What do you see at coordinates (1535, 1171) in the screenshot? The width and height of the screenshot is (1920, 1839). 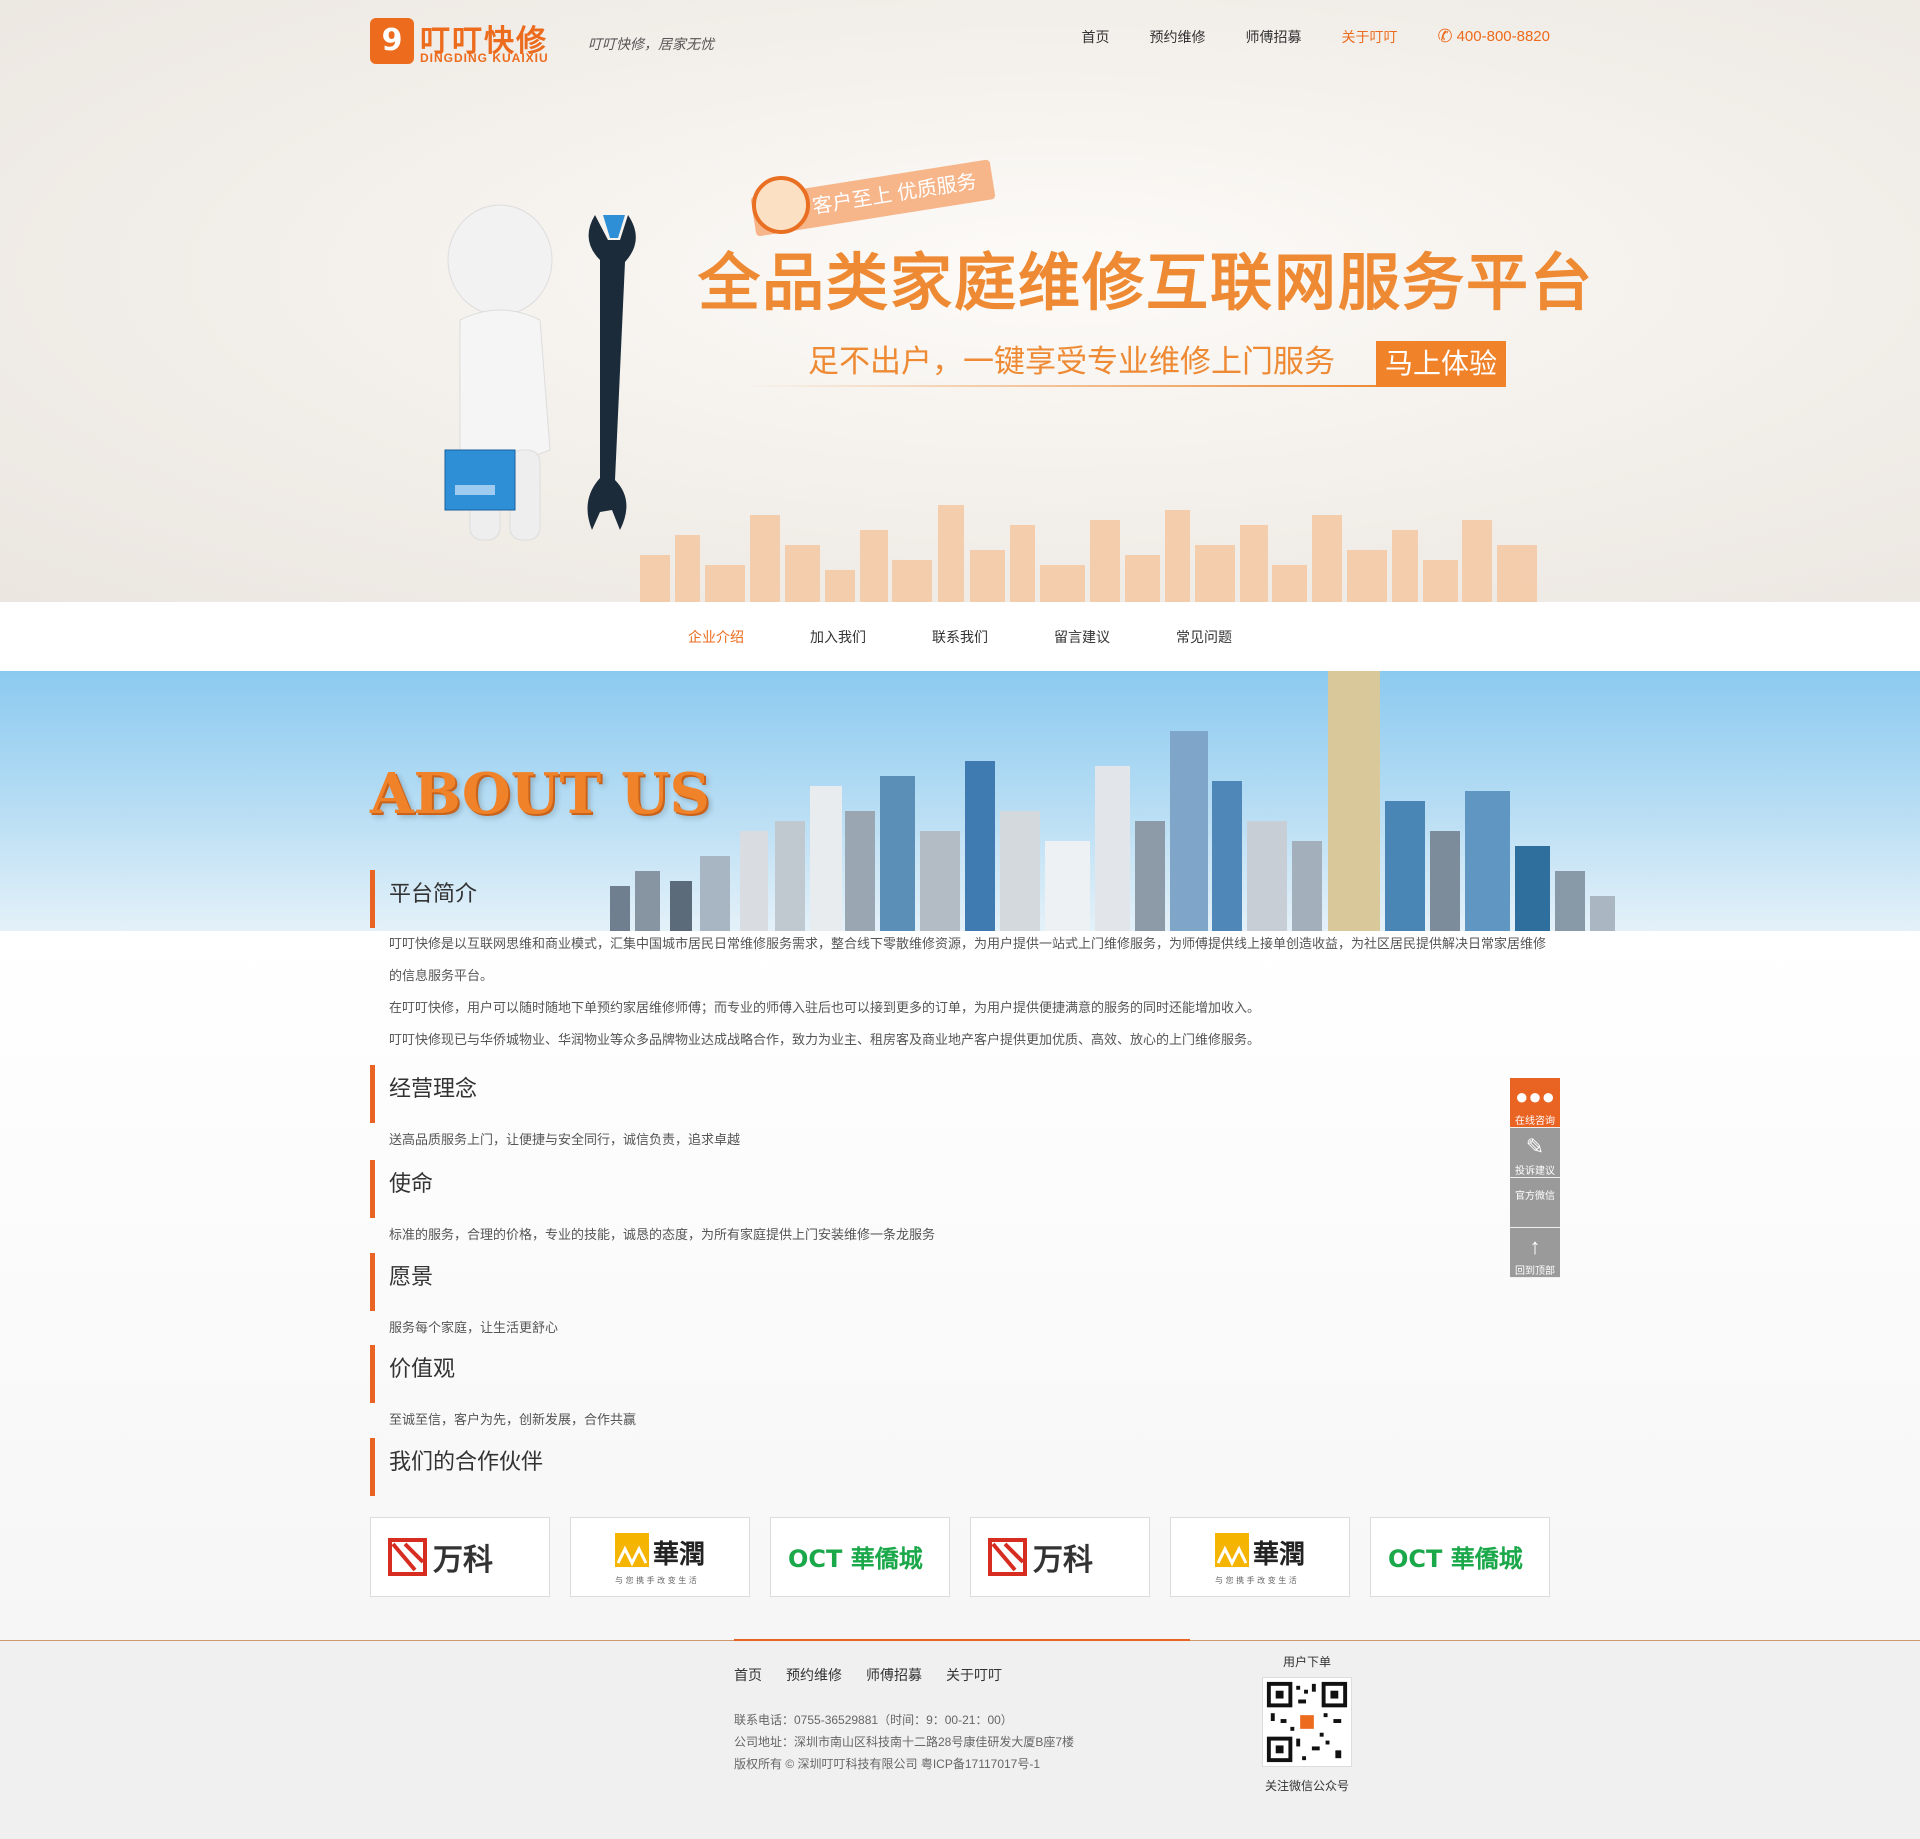 I see `side-label: 投诉建议` at bounding box center [1535, 1171].